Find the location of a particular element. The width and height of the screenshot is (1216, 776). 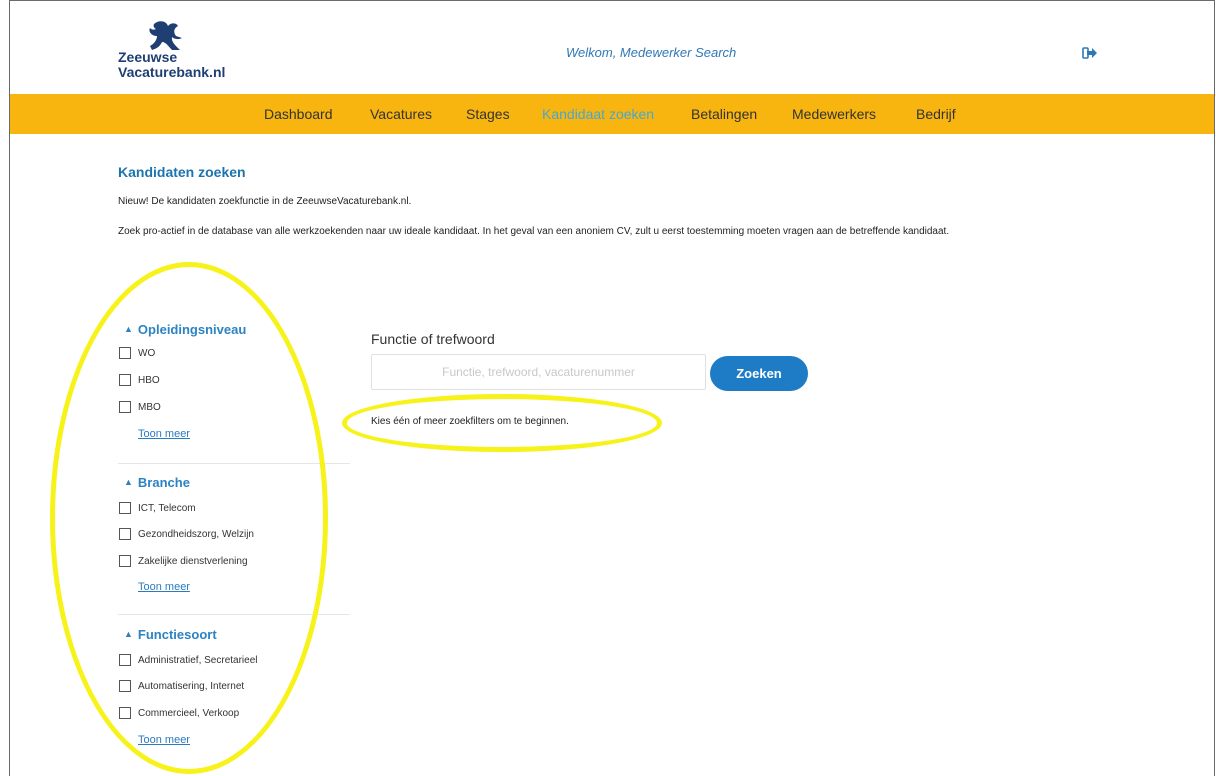

nav-item-medewerkers: Medewerkers is located at coordinates (834, 114).